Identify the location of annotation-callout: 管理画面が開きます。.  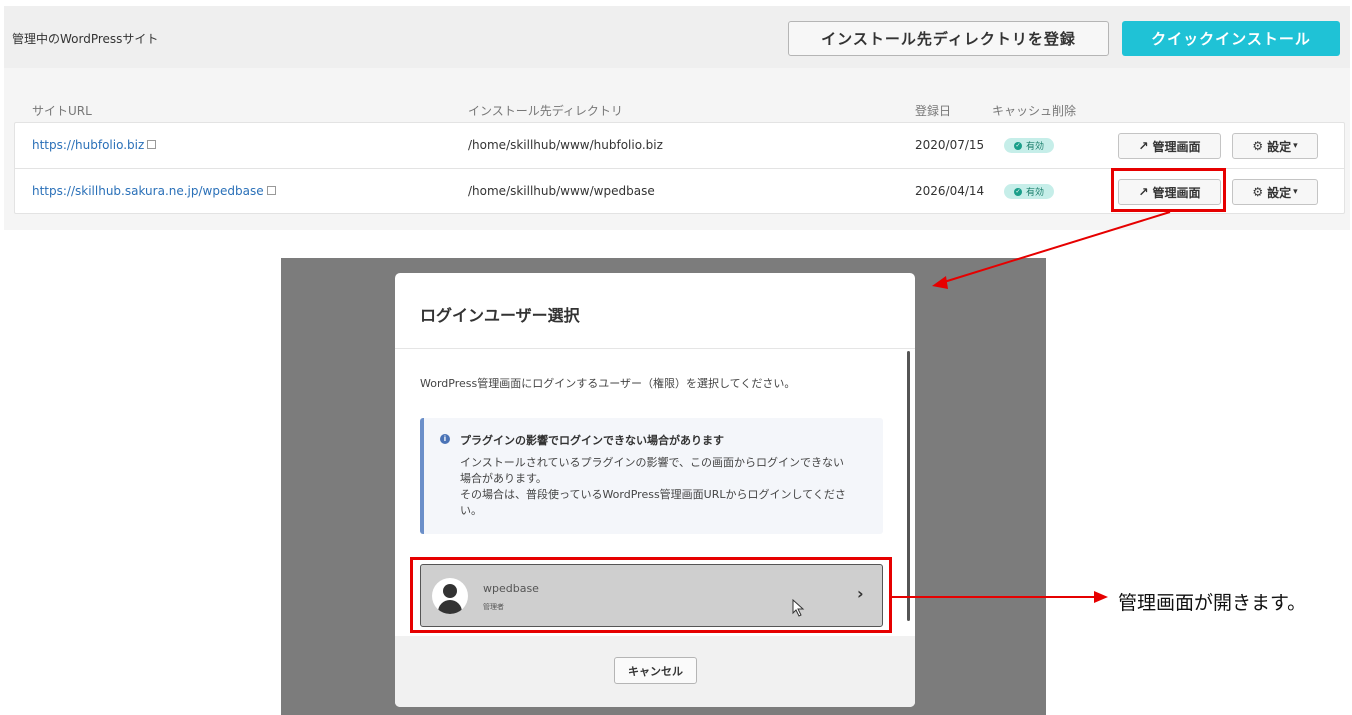
(1212, 603).